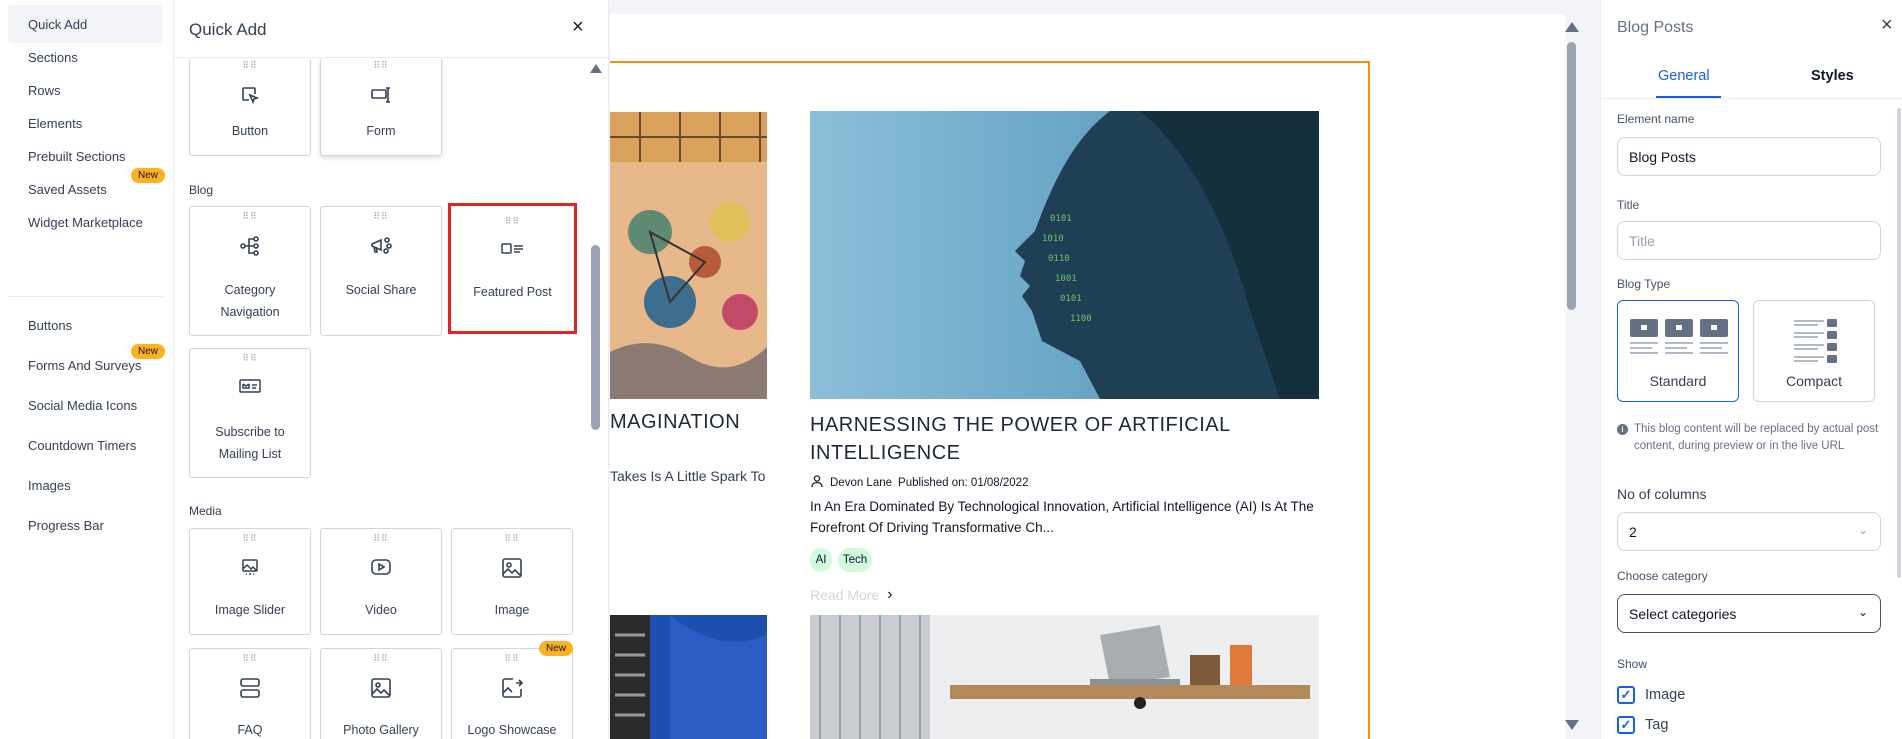 The height and width of the screenshot is (739, 1902). What do you see at coordinates (1683, 613) in the screenshot?
I see `category-value: Select categories` at bounding box center [1683, 613].